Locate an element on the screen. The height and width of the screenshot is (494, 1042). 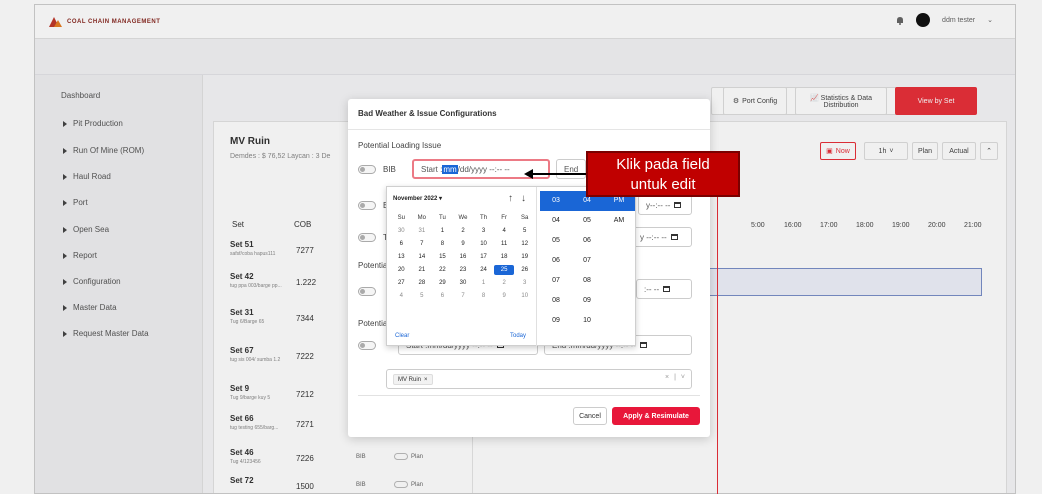
arrow-head is located at coordinates (528, 174).